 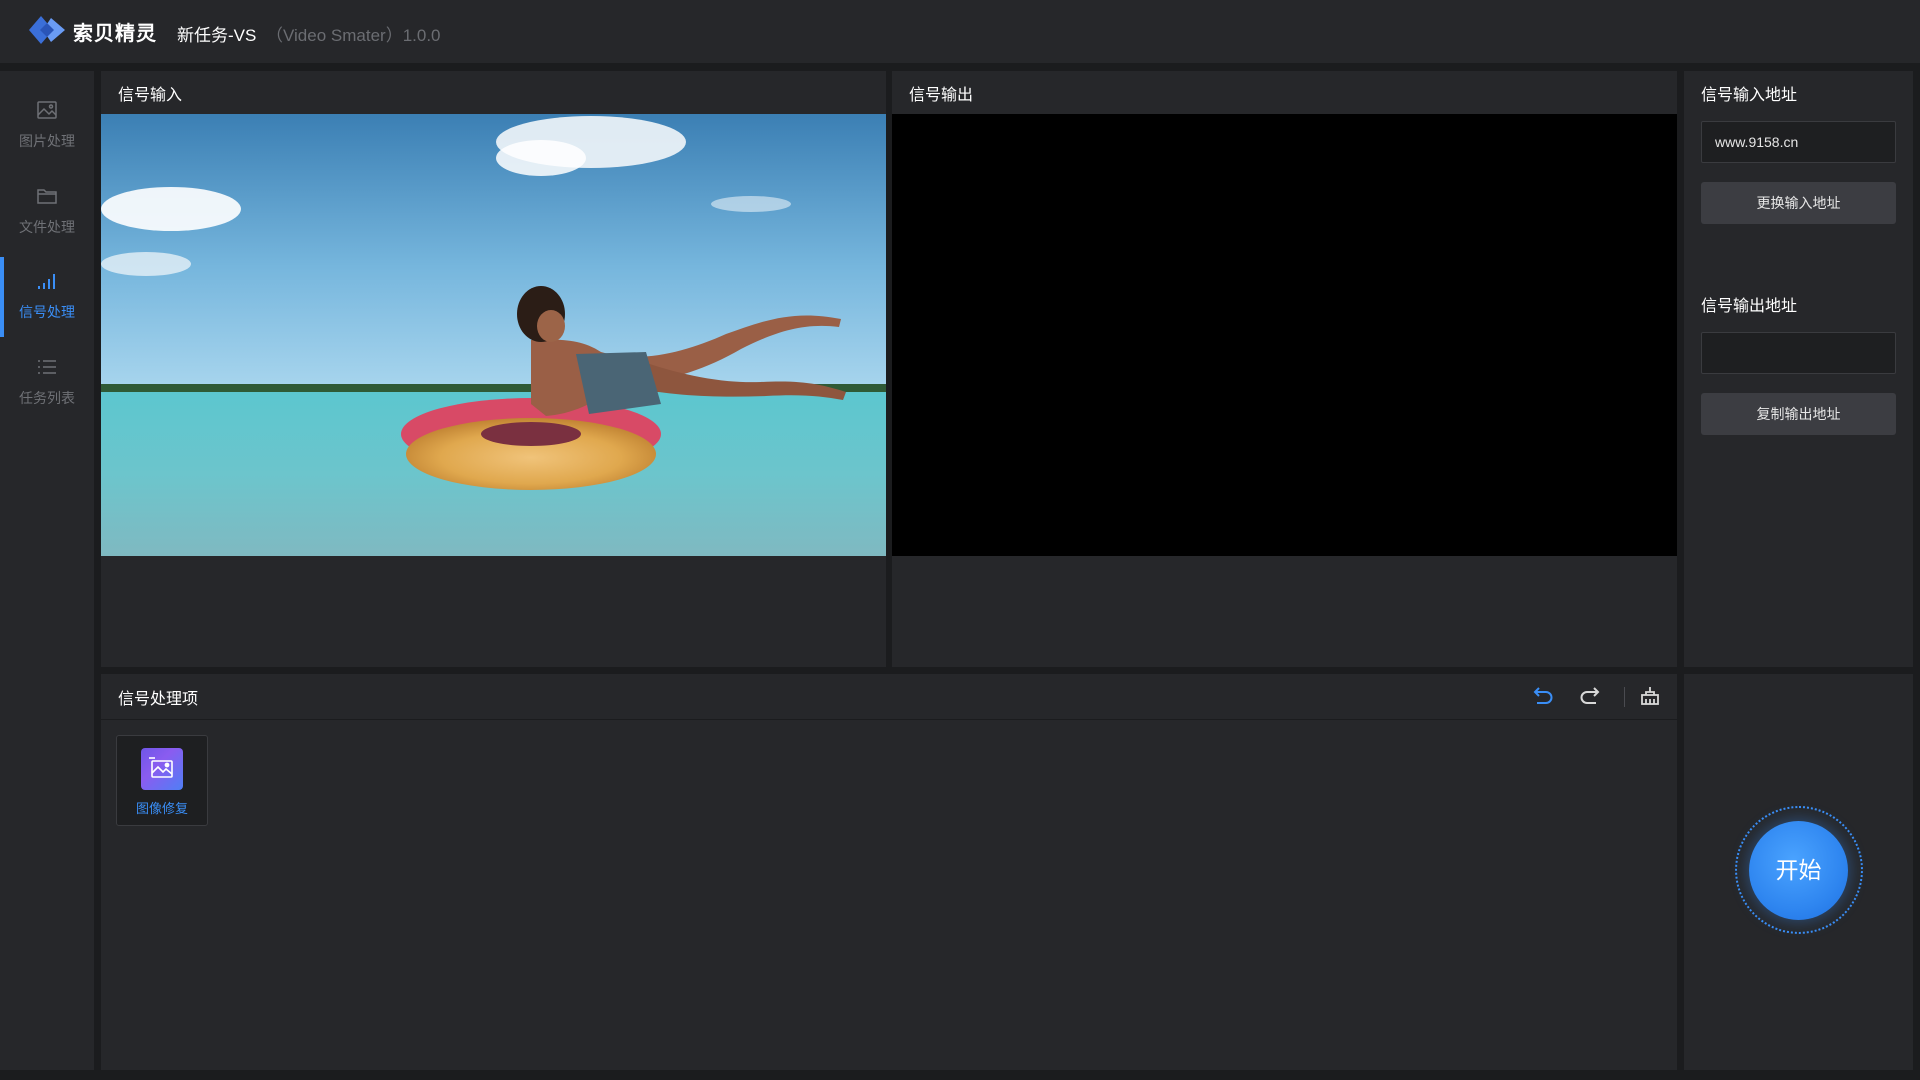 I want to click on image-repair-icon, so click(x=162, y=769).